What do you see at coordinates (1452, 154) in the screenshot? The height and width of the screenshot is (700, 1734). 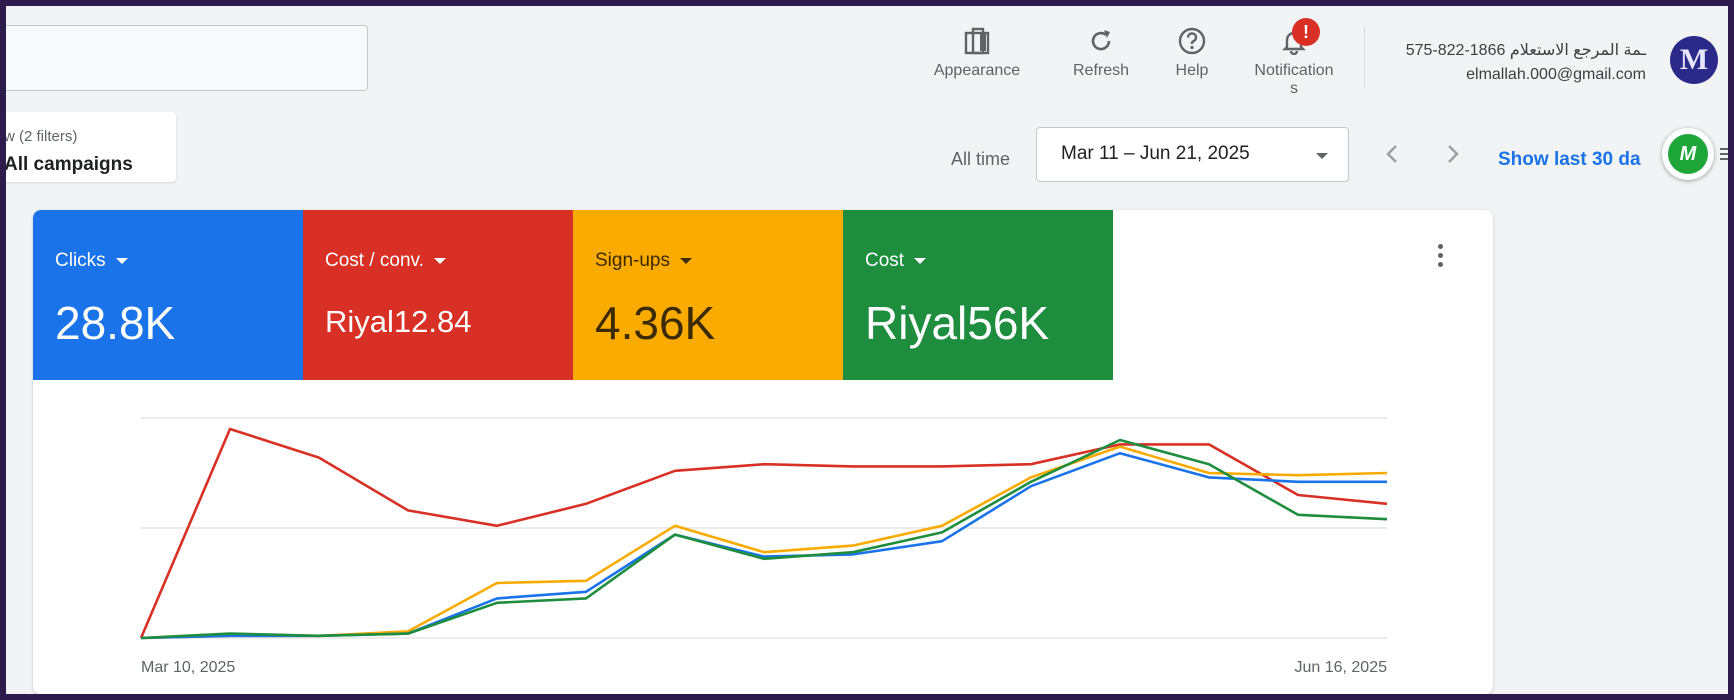 I see `chevron-right-icon` at bounding box center [1452, 154].